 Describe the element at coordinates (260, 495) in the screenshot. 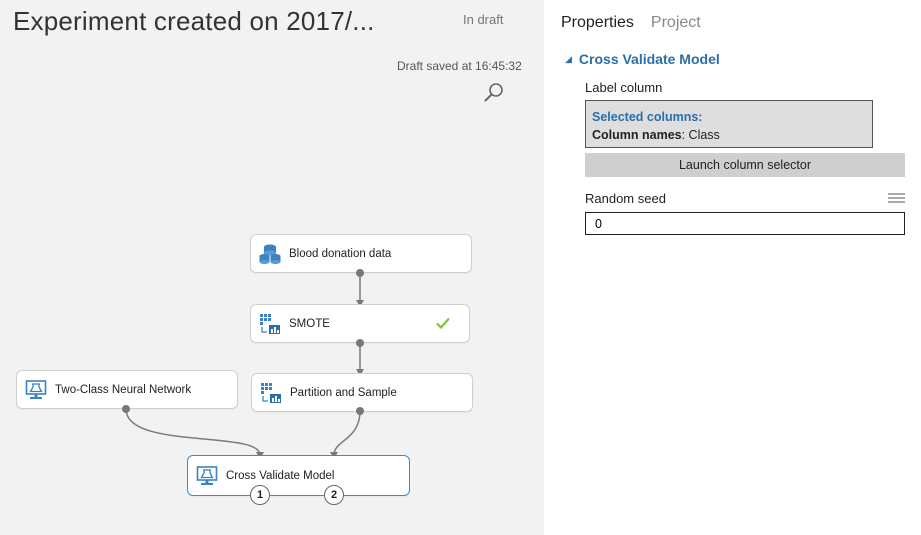

I see `input-port-1: 1` at that location.